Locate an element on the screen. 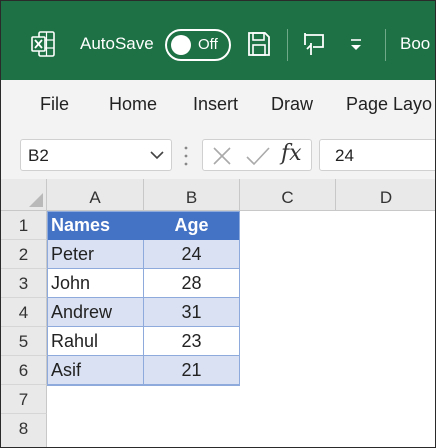 The image size is (436, 448). touch-mode-icon is located at coordinates (314, 44).